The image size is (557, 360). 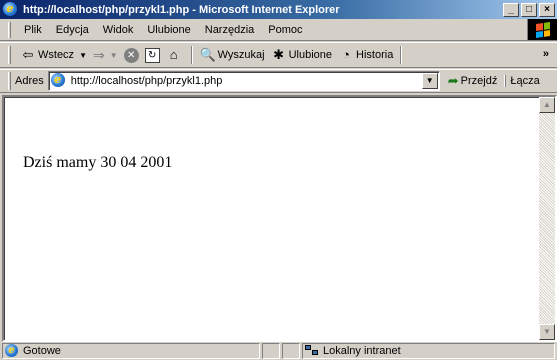 I want to click on menu-edit-label: Edycja, so click(x=72, y=29).